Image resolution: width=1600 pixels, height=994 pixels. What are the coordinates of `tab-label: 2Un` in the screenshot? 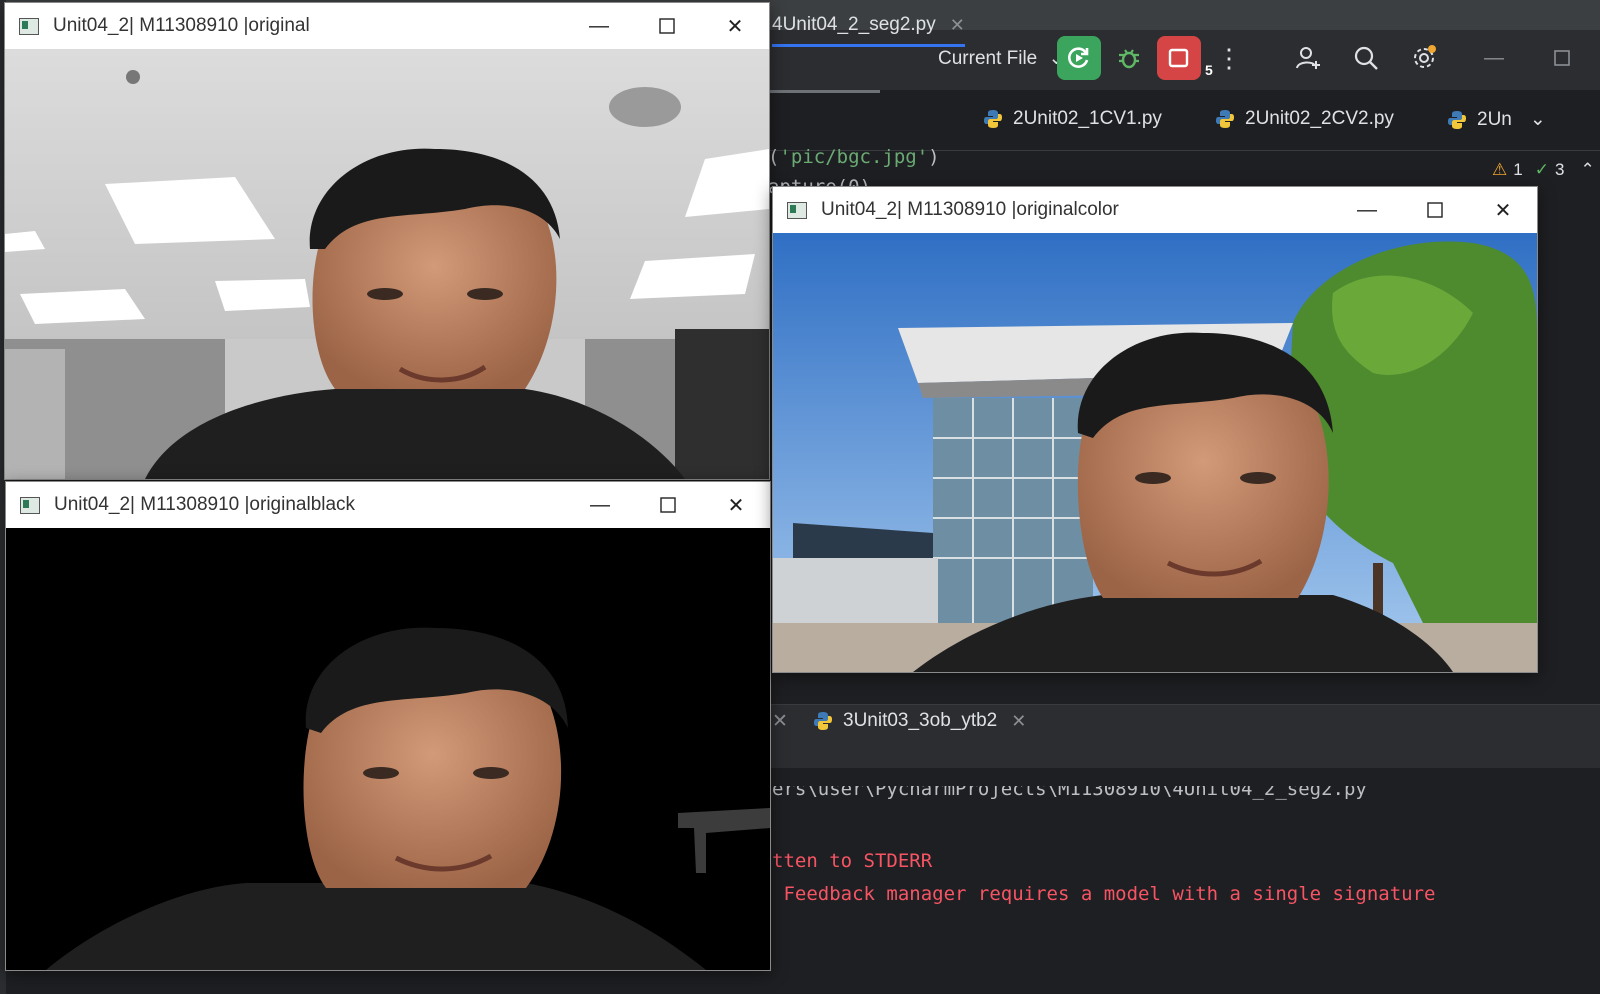 It's located at (1494, 119).